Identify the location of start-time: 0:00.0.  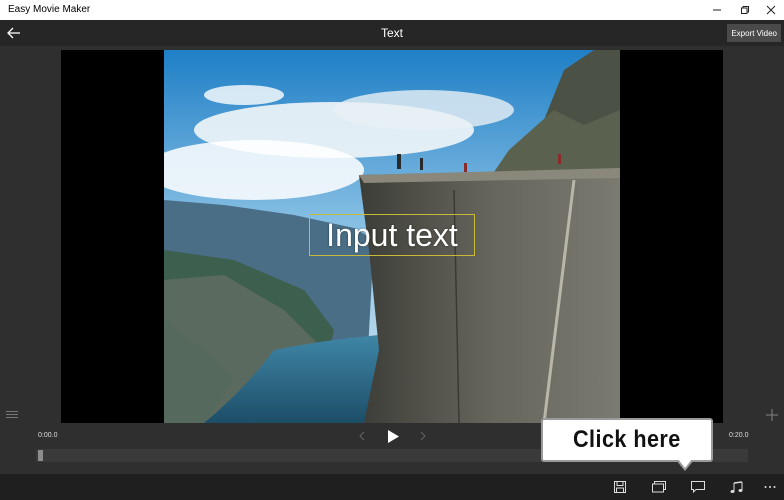
(48, 435).